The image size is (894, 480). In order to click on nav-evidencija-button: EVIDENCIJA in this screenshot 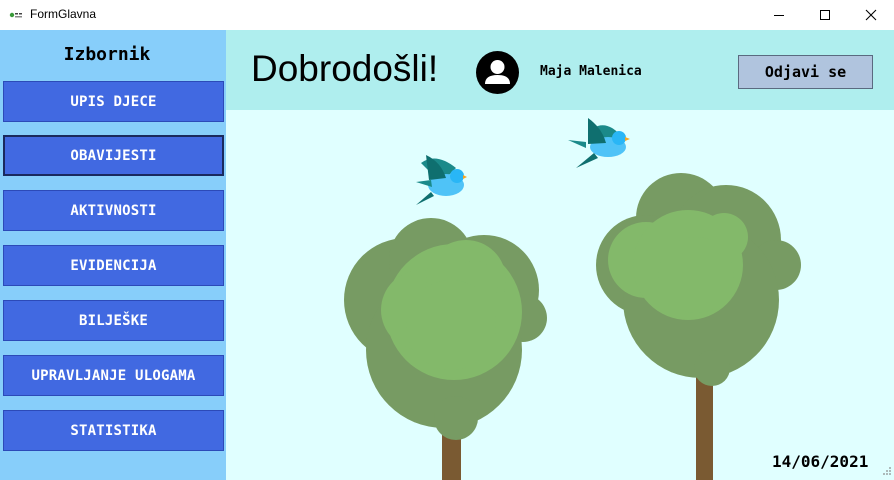, I will do `click(113, 265)`.